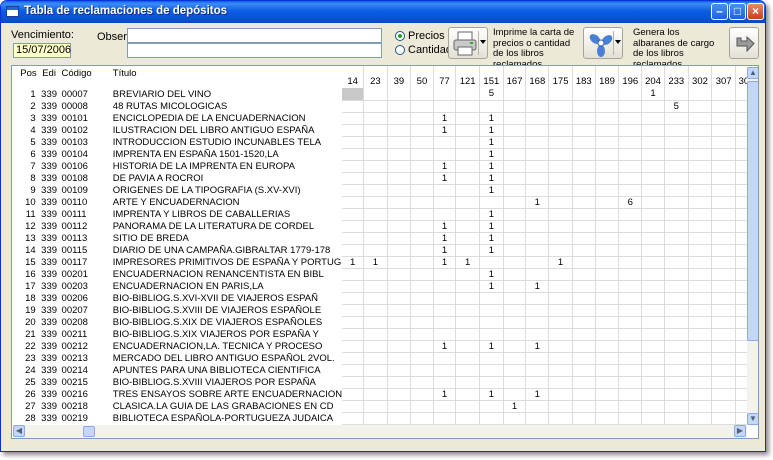 The height and width of the screenshot is (460, 773). I want to click on cell-titulo: BIO-BIBLIOG.S.XIX VIAJEROS POR ESPAÑA Y, so click(226, 334).